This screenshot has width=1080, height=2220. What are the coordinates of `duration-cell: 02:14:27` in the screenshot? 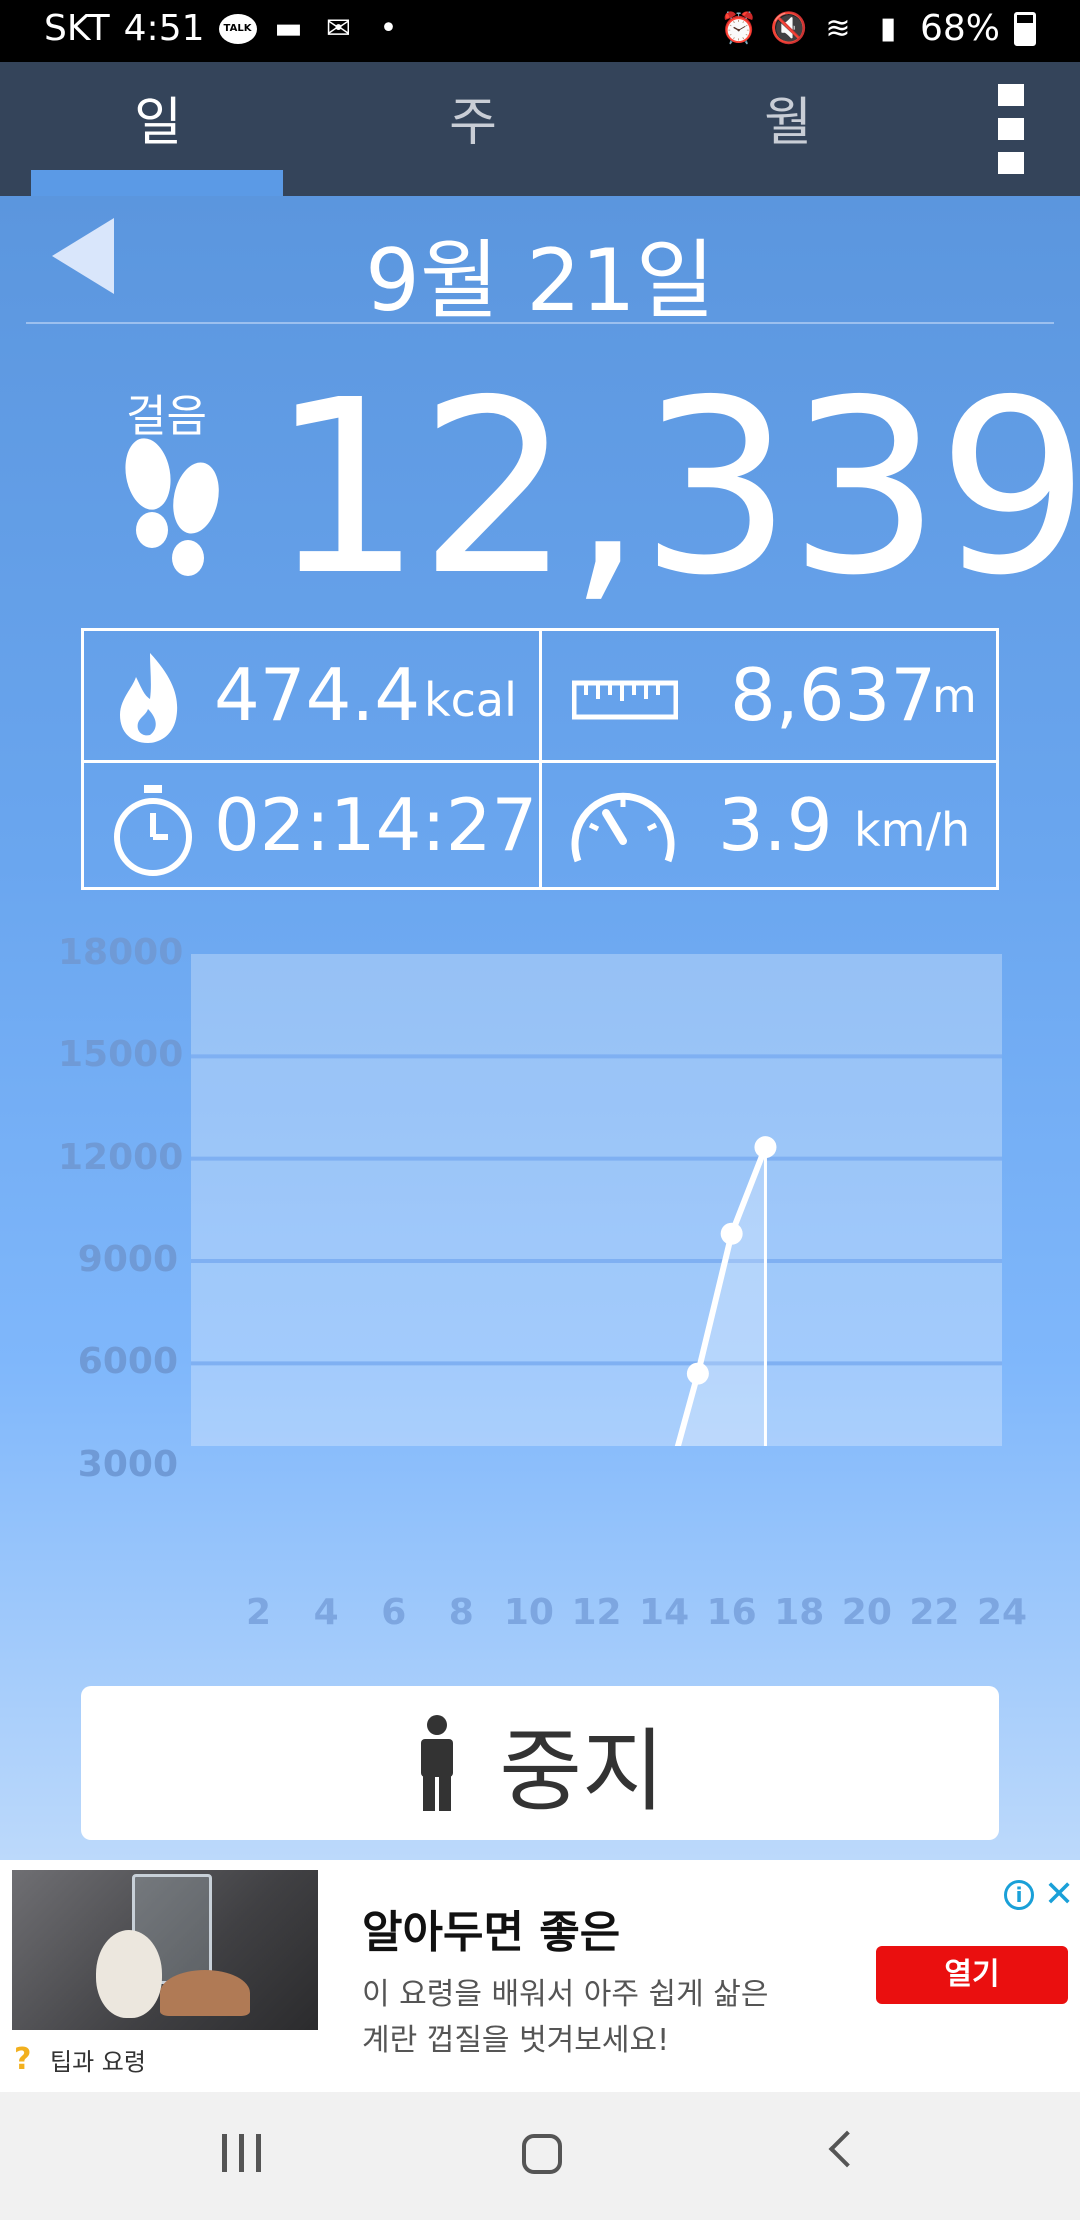 It's located at (311, 828).